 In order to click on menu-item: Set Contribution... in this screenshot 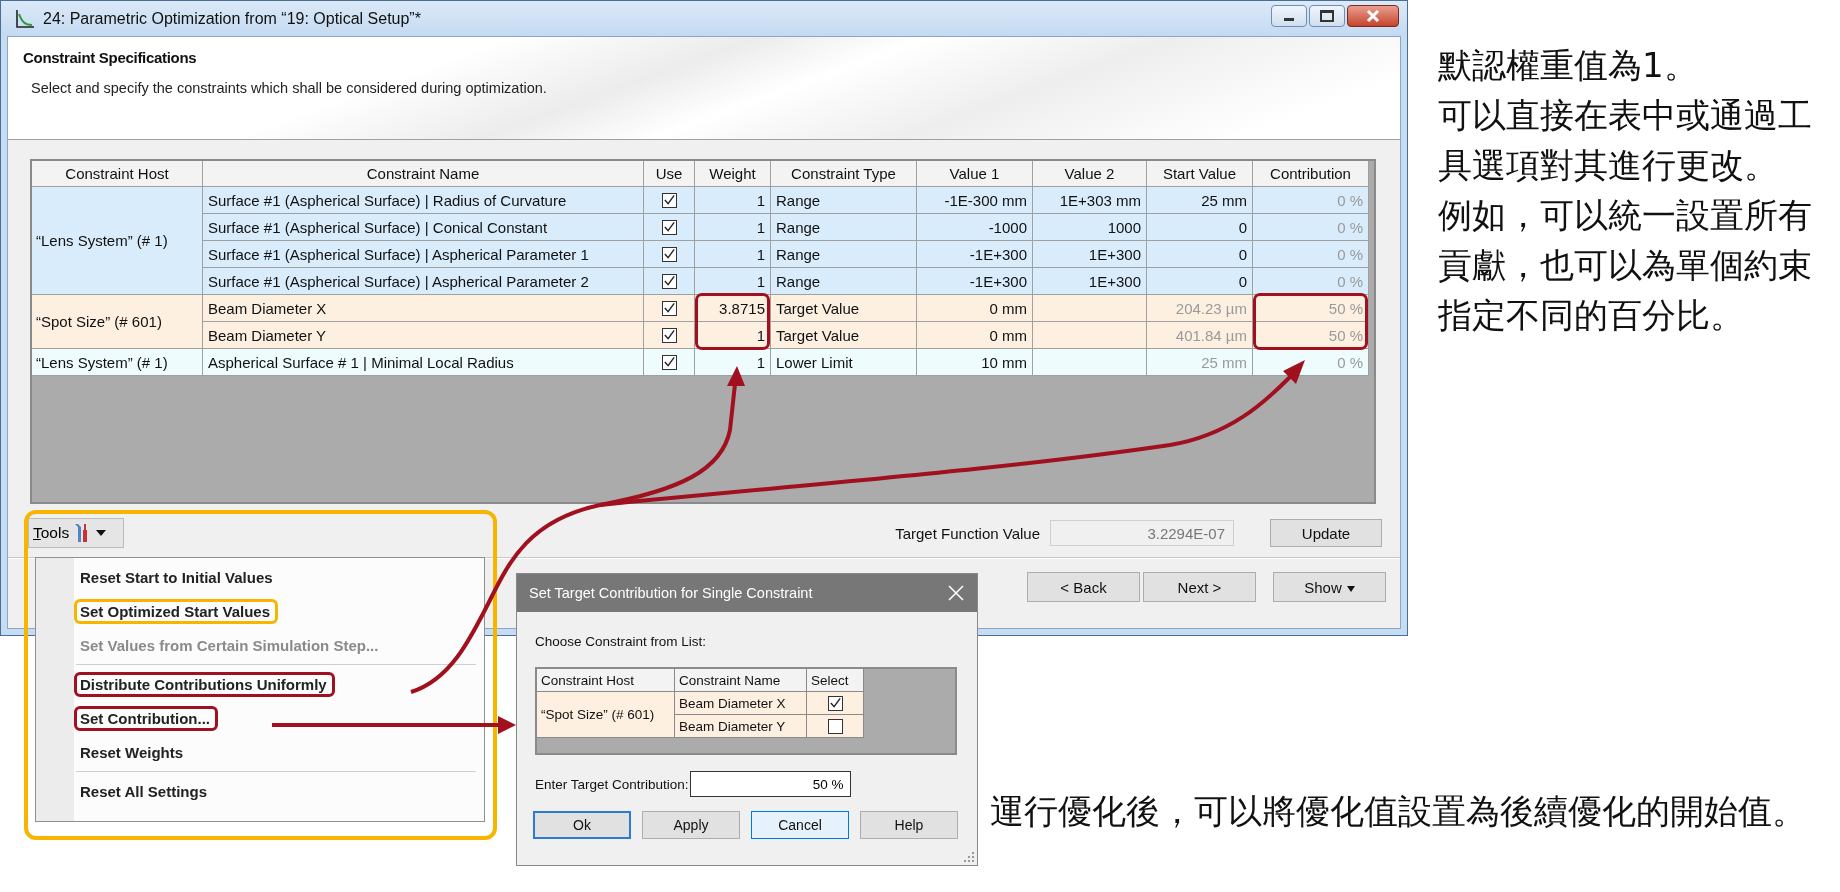, I will do `click(279, 718)`.